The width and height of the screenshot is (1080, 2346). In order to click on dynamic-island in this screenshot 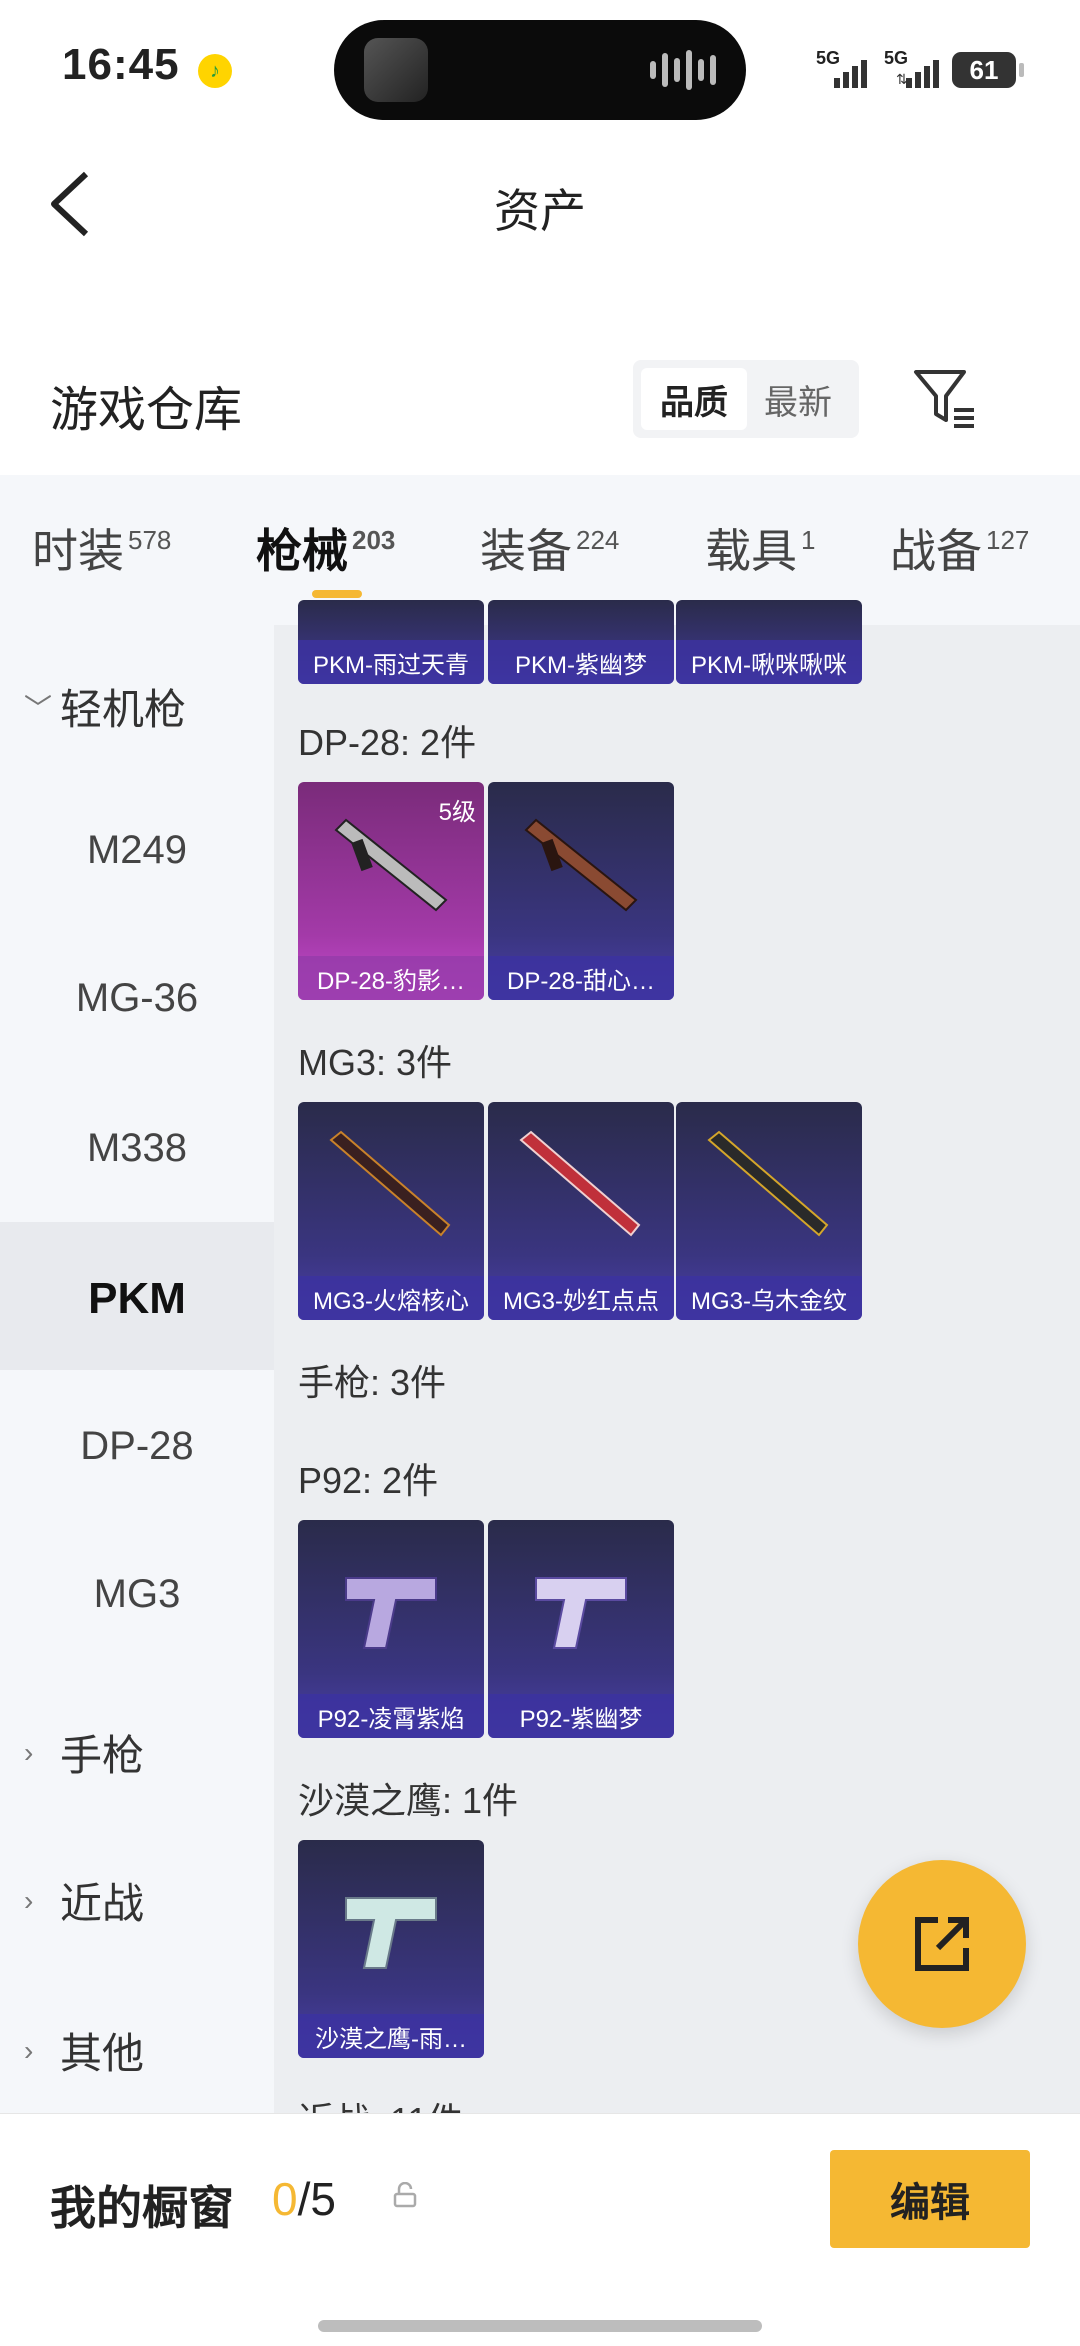, I will do `click(540, 70)`.